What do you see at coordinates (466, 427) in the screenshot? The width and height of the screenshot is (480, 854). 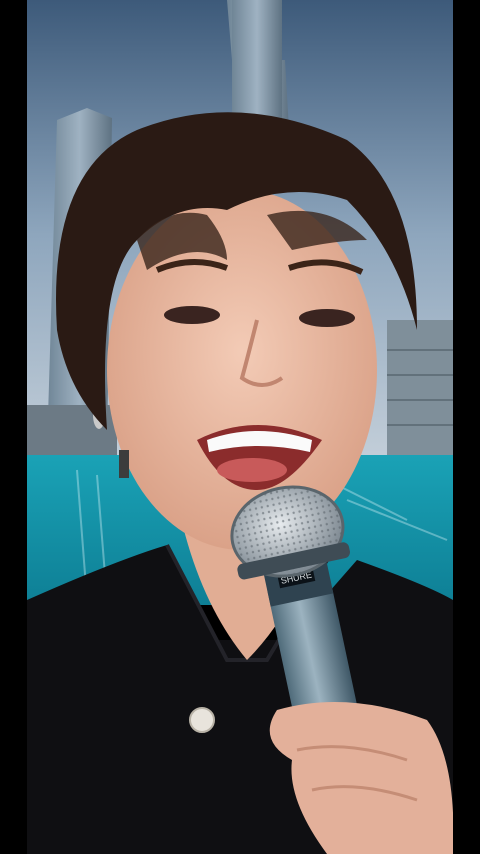 I see `letterbox-right` at bounding box center [466, 427].